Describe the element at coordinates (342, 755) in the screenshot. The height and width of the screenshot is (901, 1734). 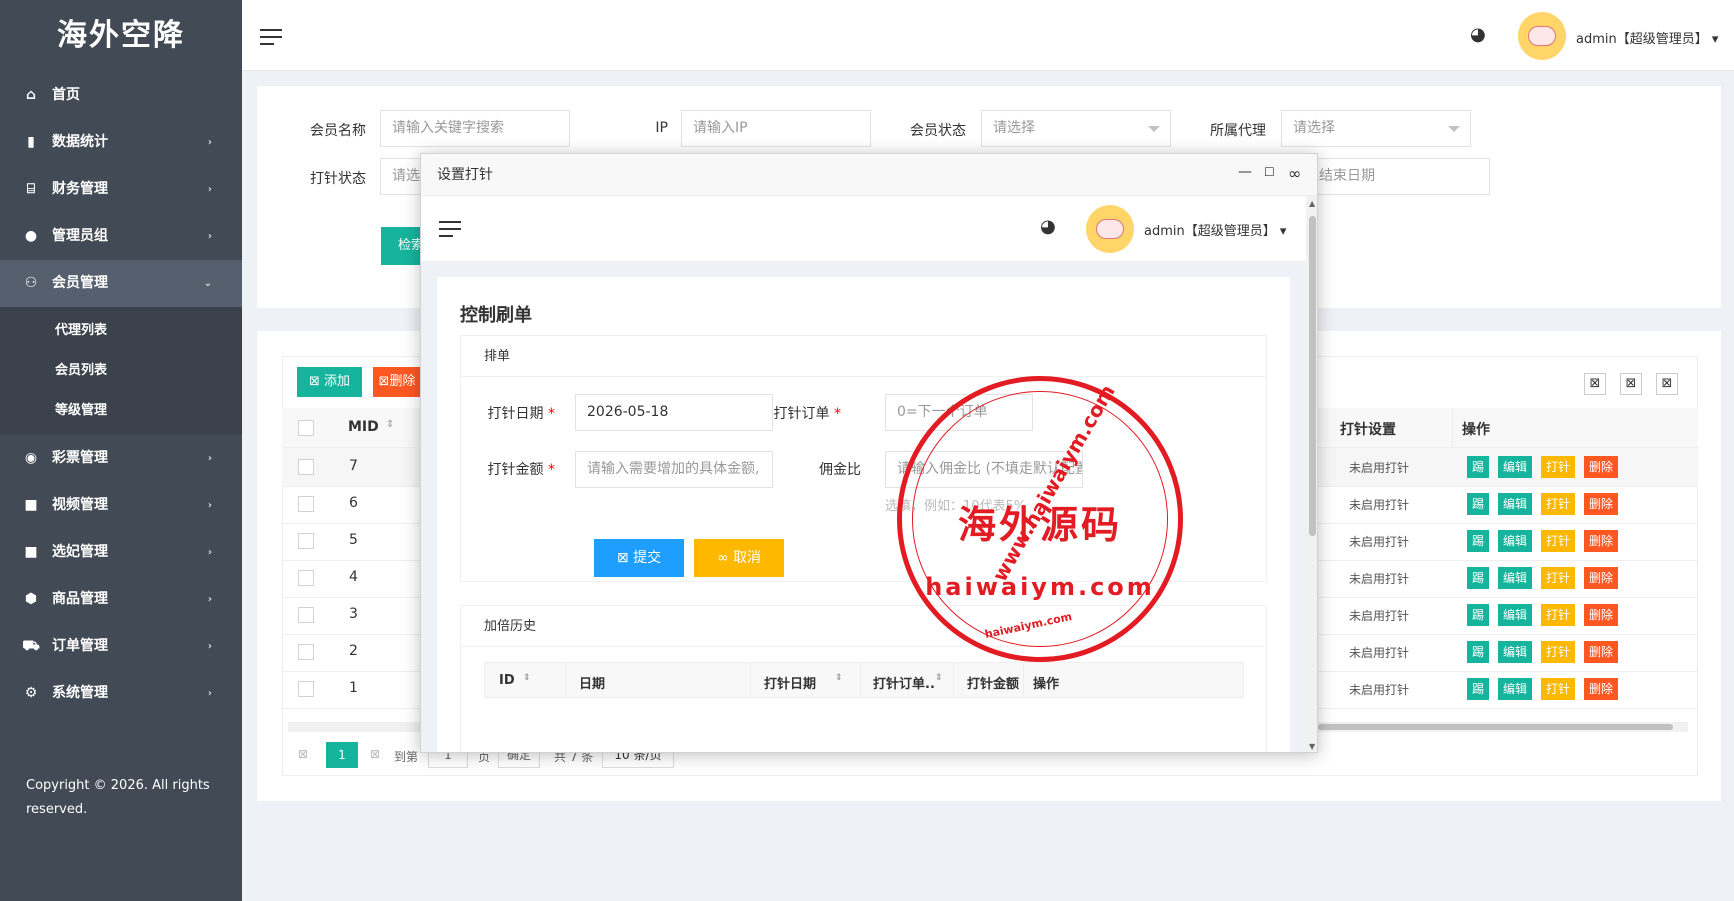
I see `current-page: 1` at that location.